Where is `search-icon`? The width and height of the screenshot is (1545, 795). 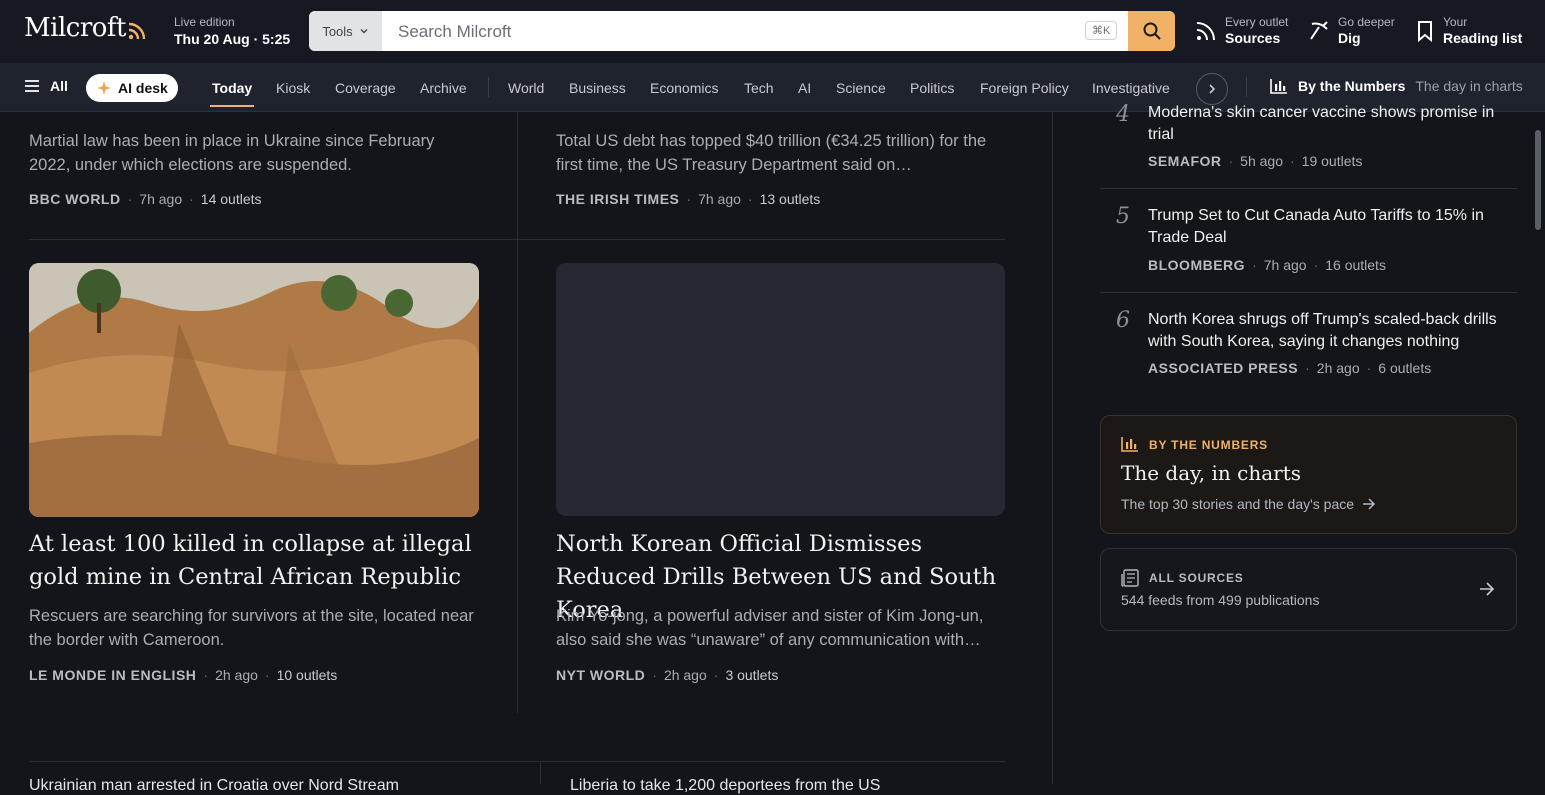 search-icon is located at coordinates (1152, 31).